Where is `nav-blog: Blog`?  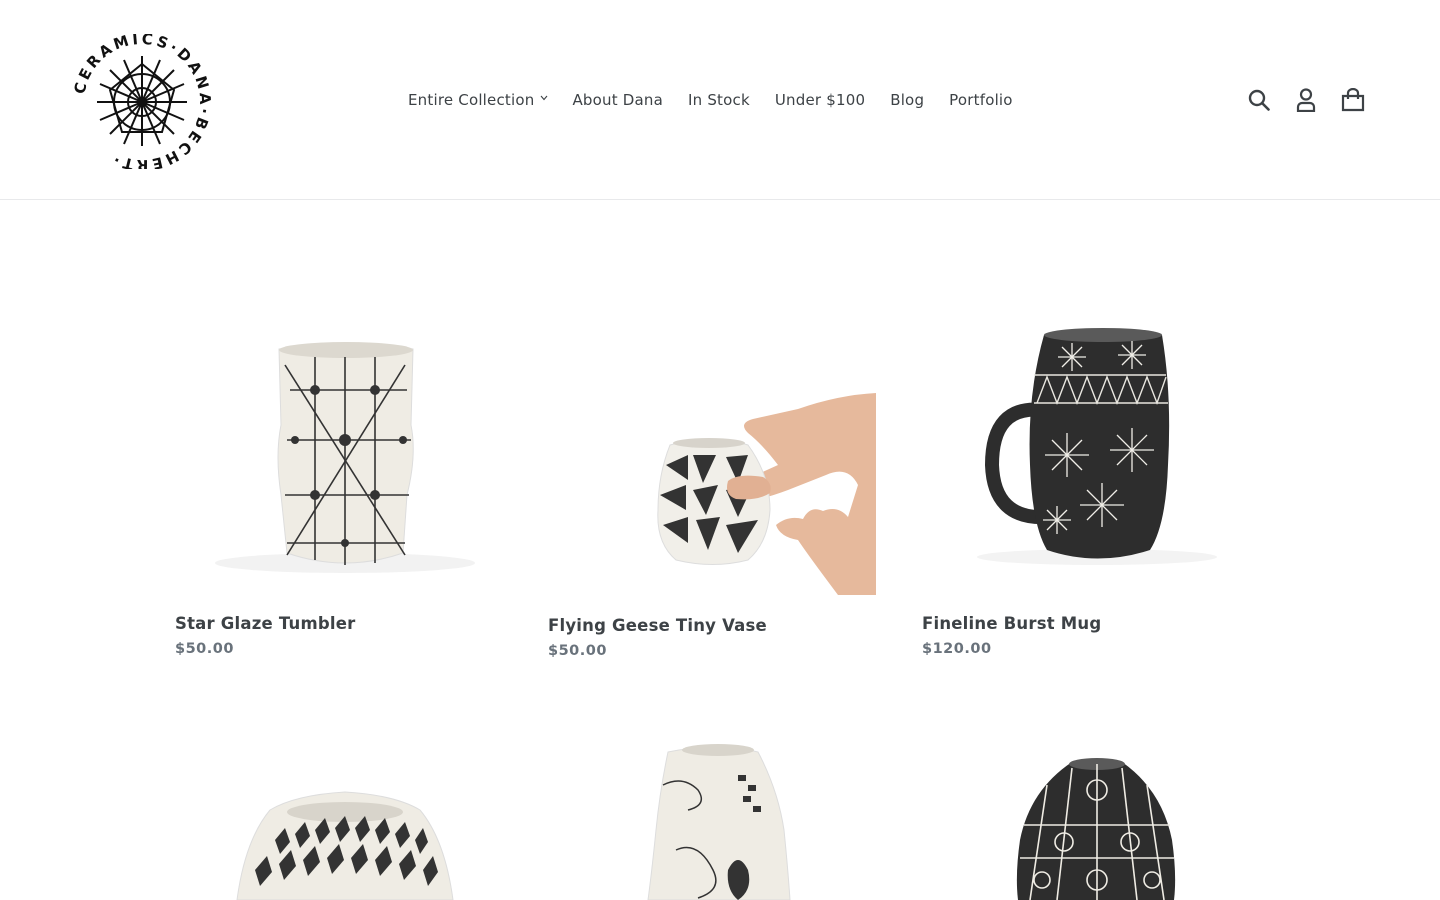
nav-blog: Blog is located at coordinates (907, 100).